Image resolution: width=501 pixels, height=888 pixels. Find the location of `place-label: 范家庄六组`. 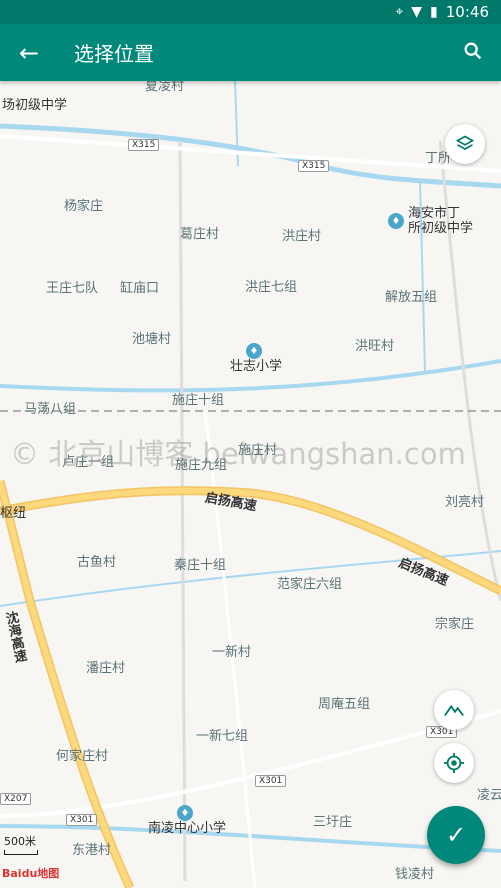

place-label: 范家庄六组 is located at coordinates (310, 584).